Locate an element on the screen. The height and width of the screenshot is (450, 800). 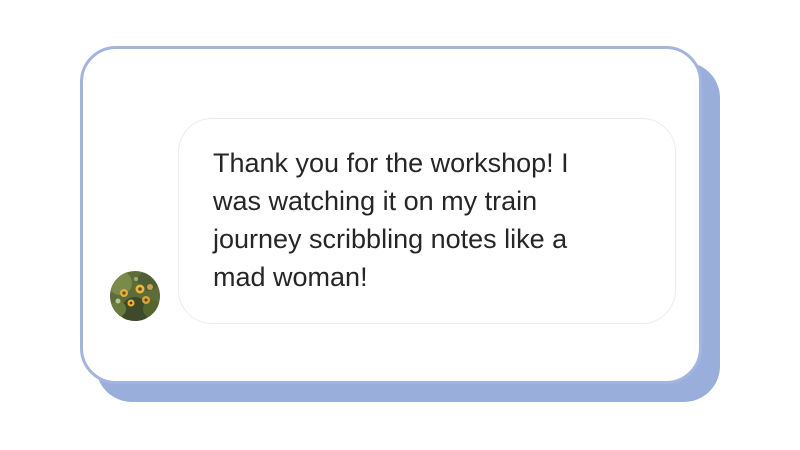
avatar-flower-photo-icon is located at coordinates (135, 296).